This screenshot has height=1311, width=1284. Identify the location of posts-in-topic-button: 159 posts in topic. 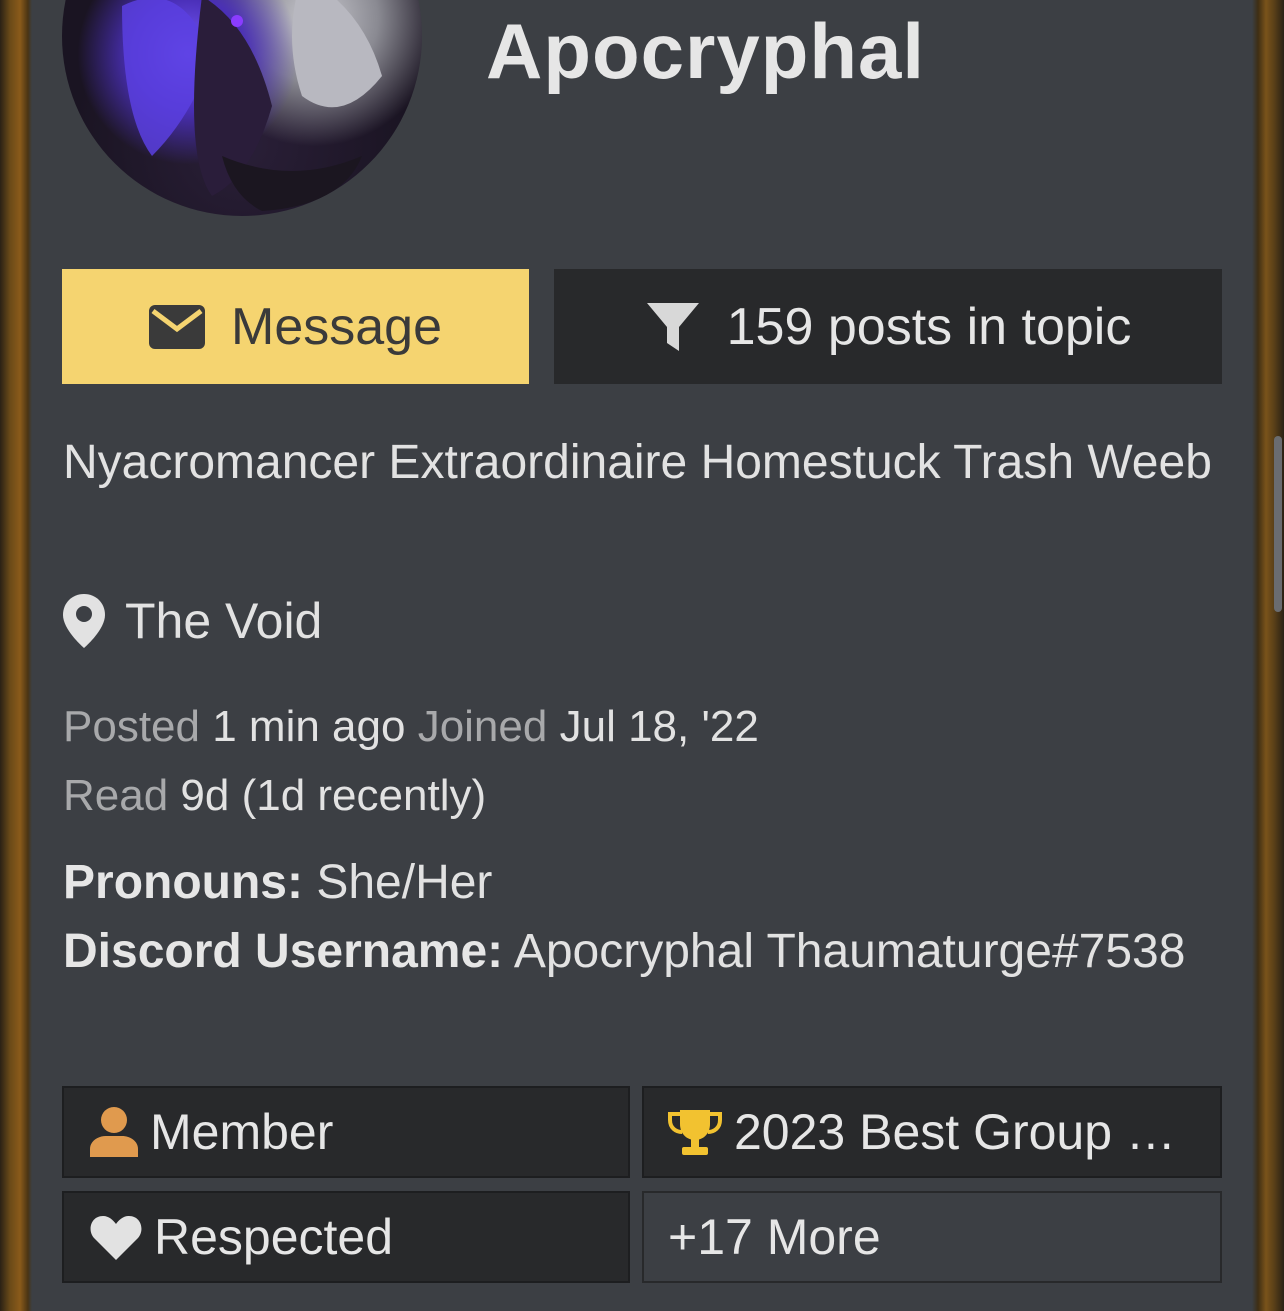
(888, 326).